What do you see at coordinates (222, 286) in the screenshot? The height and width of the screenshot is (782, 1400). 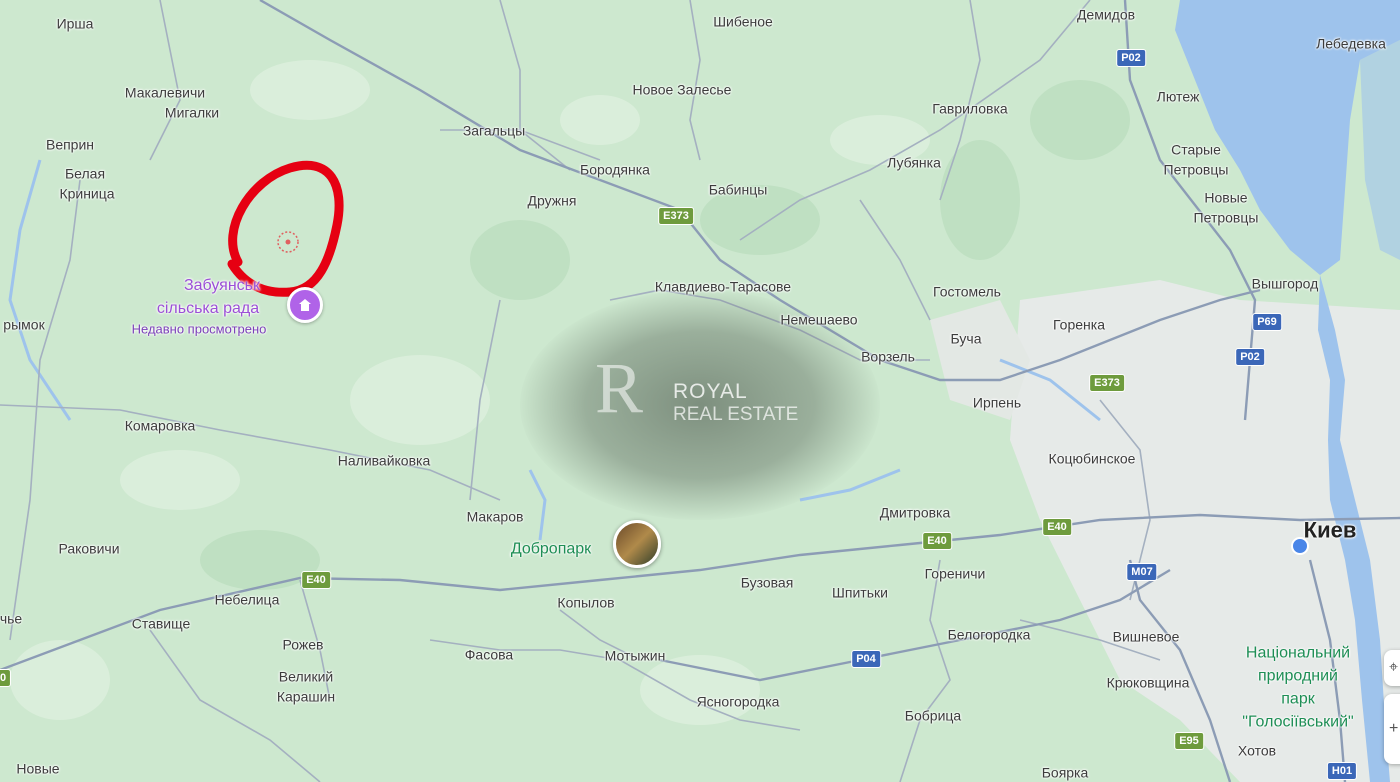 I see `poi-name-line1: Забуянськ` at bounding box center [222, 286].